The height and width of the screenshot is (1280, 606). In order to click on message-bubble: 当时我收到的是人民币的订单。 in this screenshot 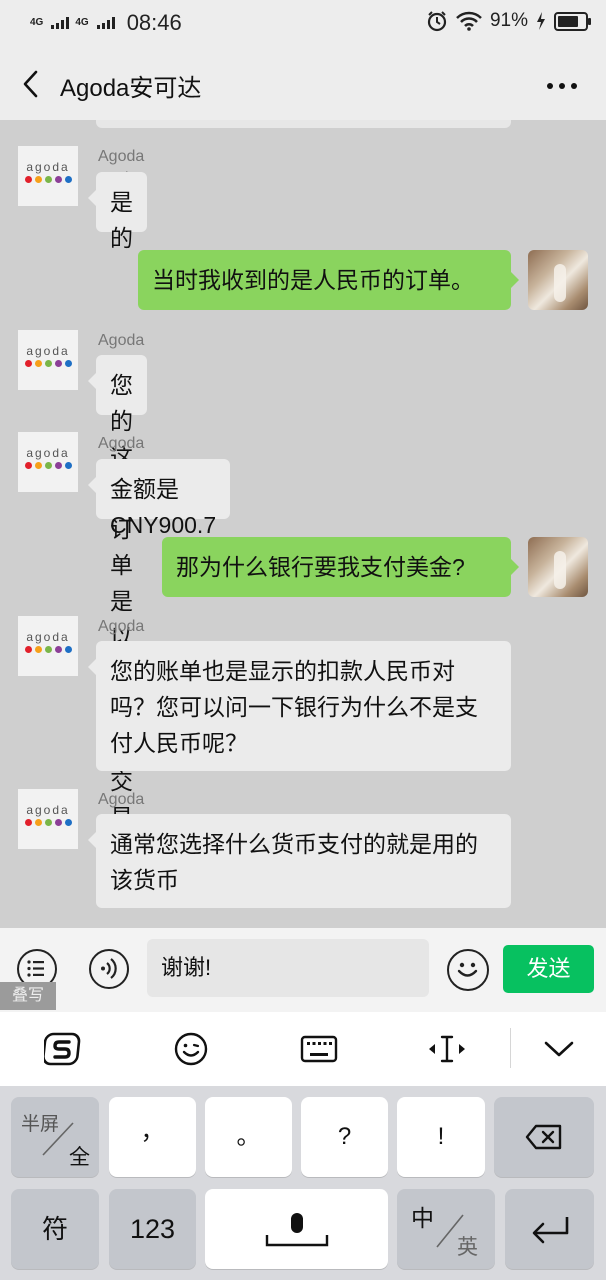, I will do `click(328, 280)`.